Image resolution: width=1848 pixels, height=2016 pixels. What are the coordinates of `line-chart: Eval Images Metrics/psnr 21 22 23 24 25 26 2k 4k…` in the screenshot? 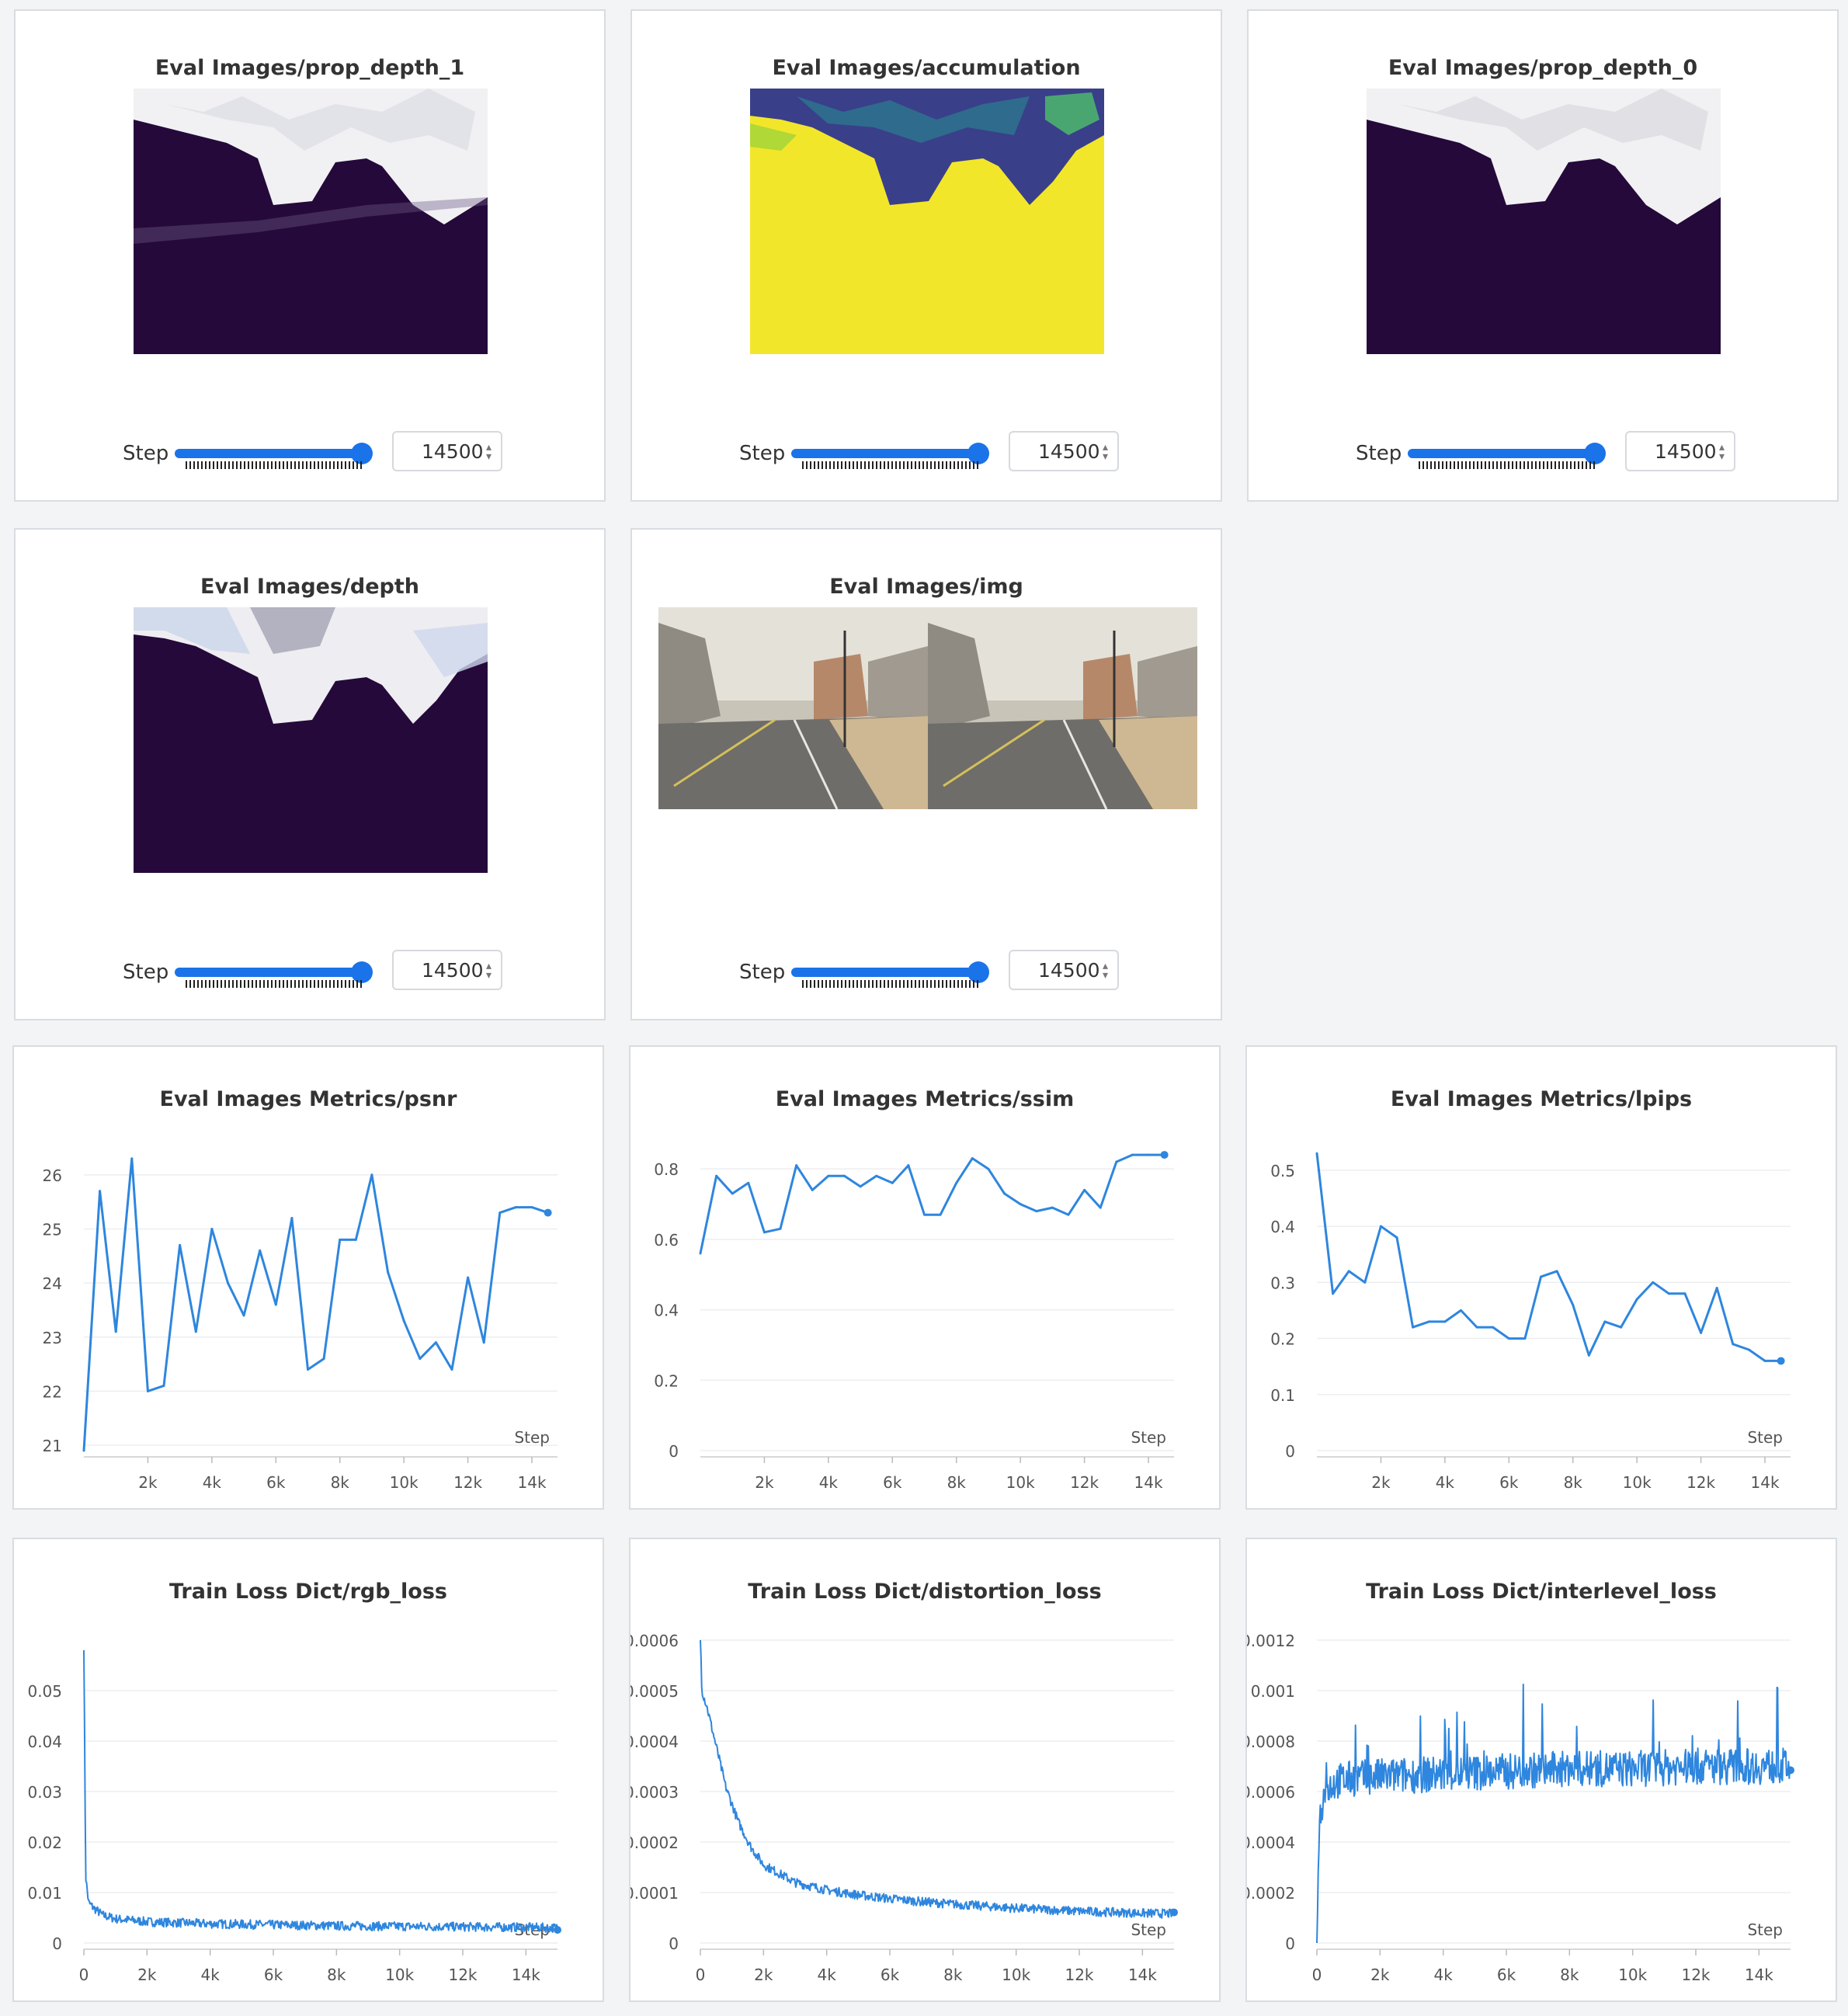 It's located at (300, 1289).